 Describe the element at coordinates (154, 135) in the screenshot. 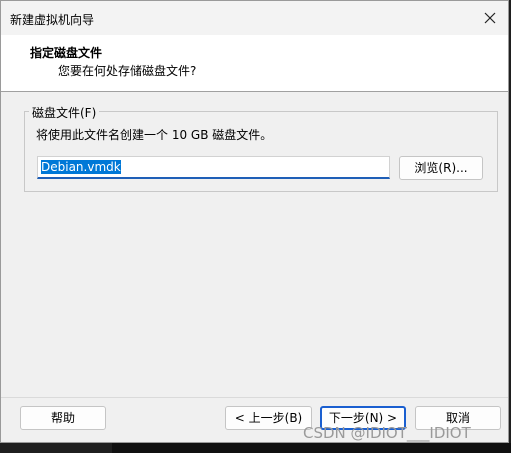

I see `disk-size-info: 将使用此文件名创建一个 10 GB 磁盘文件。` at that location.